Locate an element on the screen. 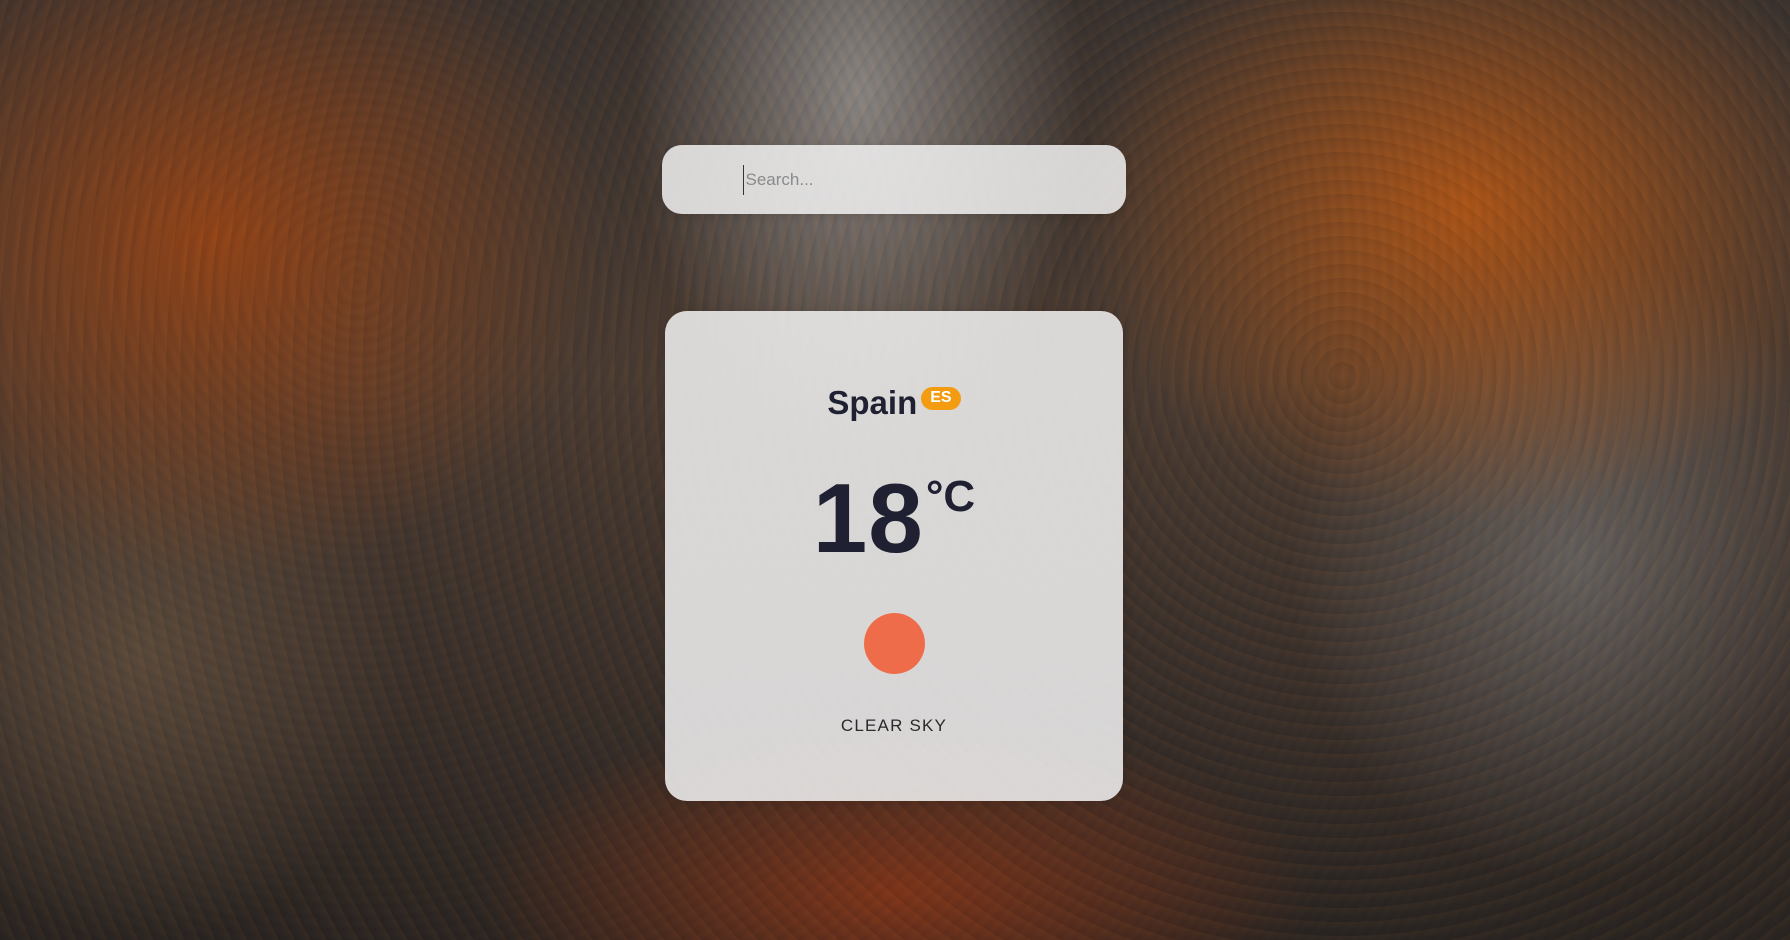  temperature-display: 18°C is located at coordinates (894, 518).